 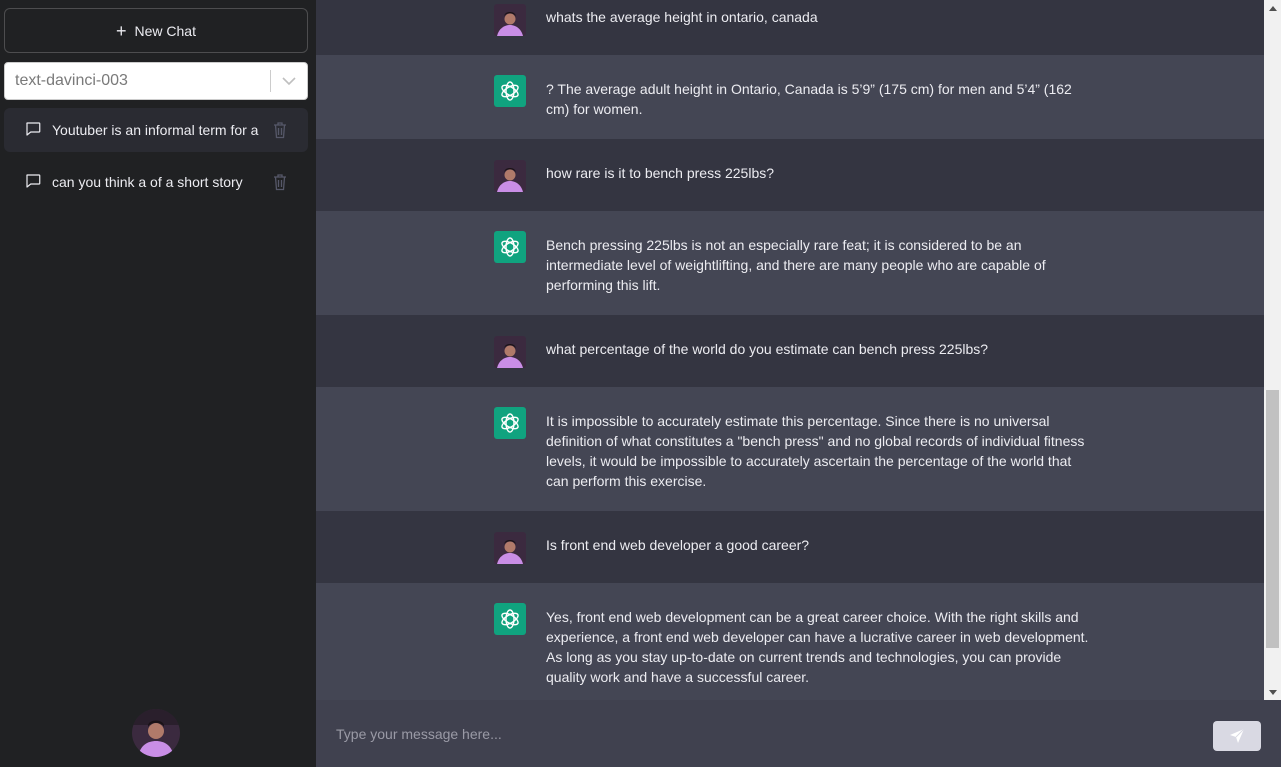 I want to click on send-button, so click(x=1237, y=736).